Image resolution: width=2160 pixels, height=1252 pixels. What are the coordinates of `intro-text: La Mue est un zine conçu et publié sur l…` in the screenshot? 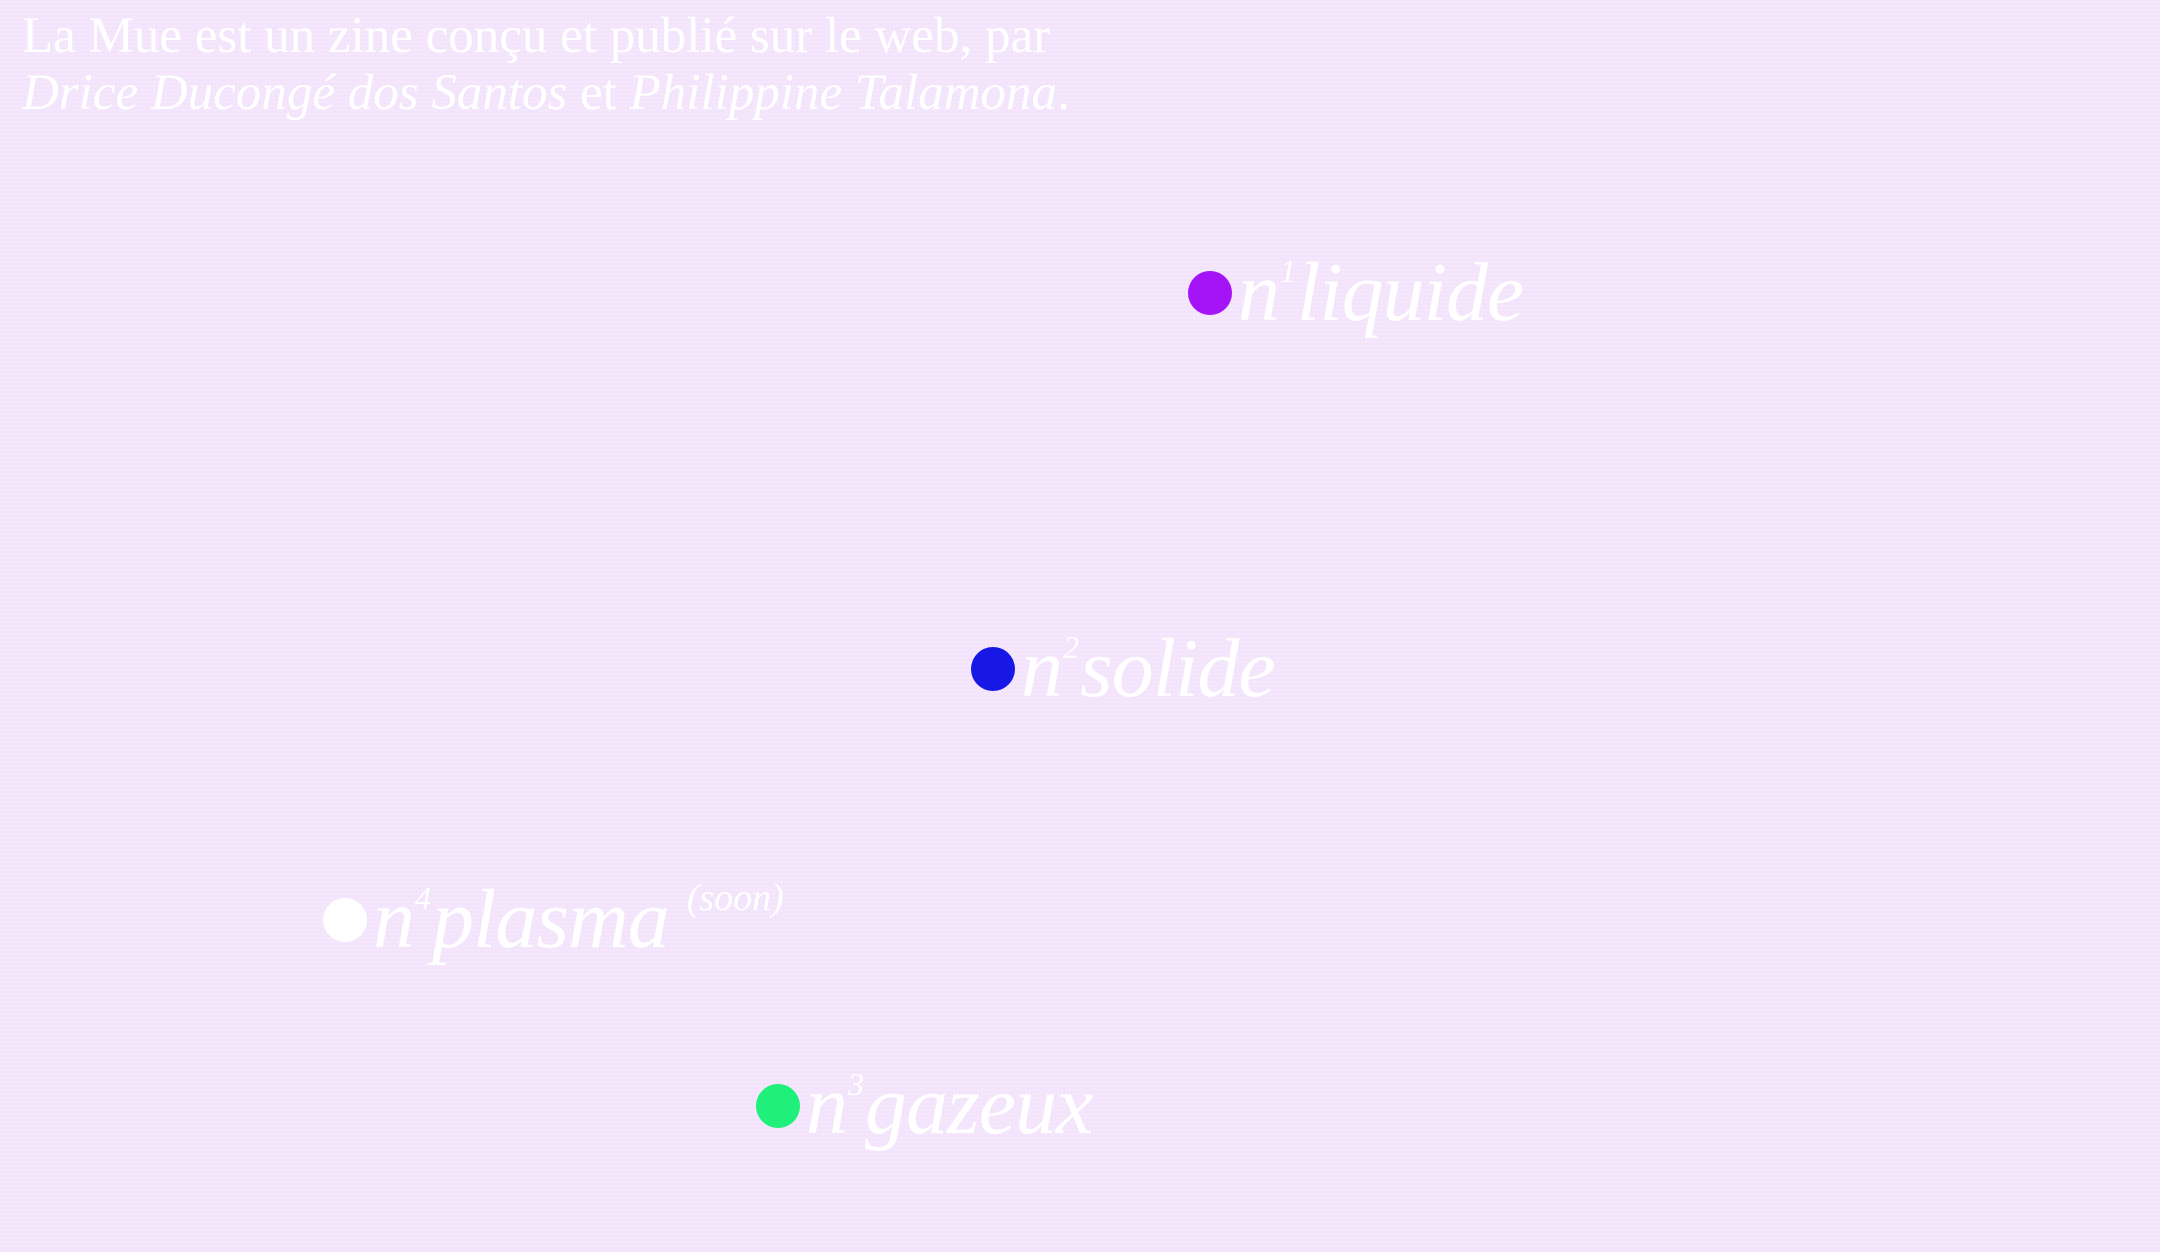 It's located at (546, 65).